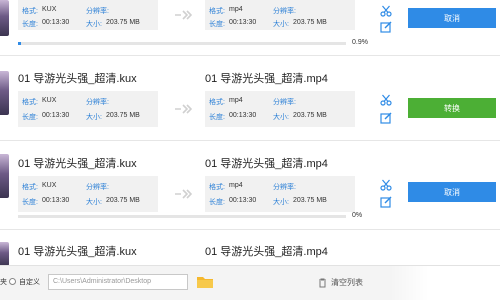 This screenshot has height=300, width=500. What do you see at coordinates (29, 282) in the screenshot?
I see `custom-path-label: 自定义` at bounding box center [29, 282].